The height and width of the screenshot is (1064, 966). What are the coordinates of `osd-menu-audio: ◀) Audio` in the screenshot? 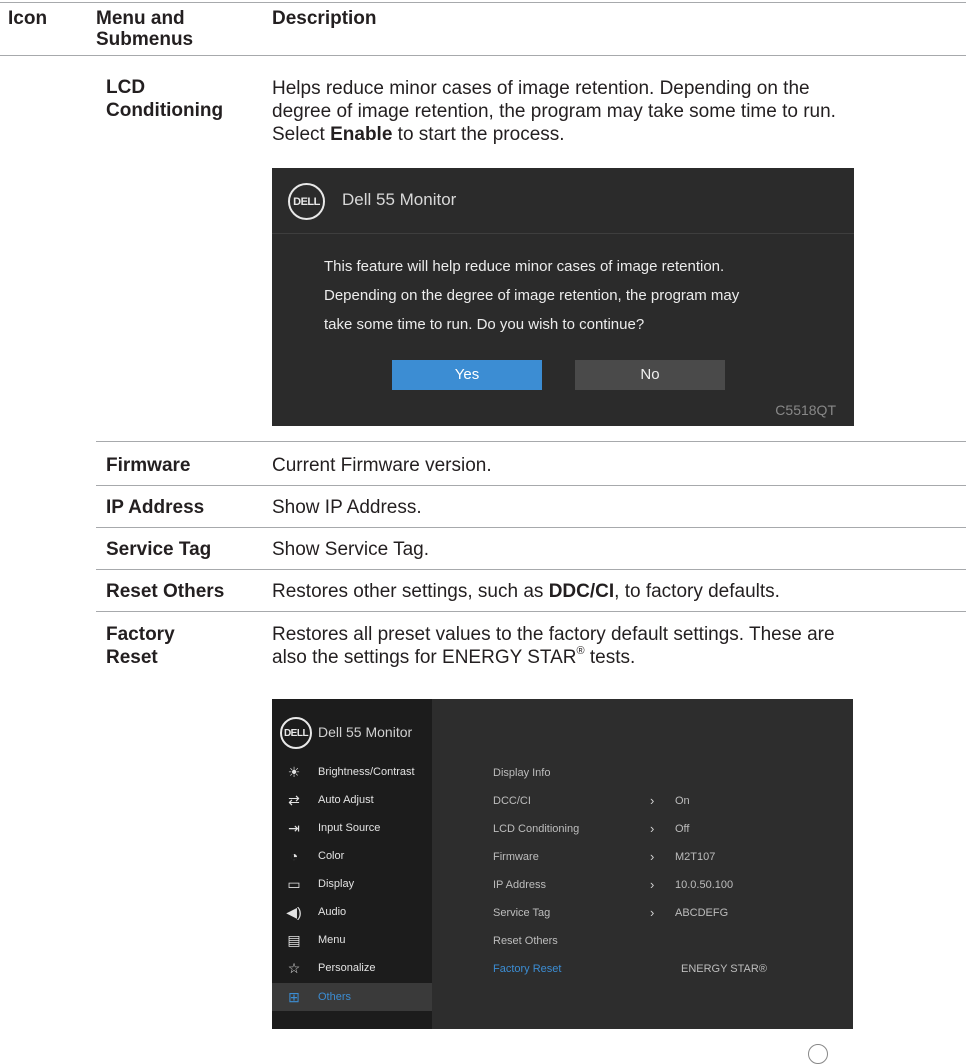 It's located at (352, 913).